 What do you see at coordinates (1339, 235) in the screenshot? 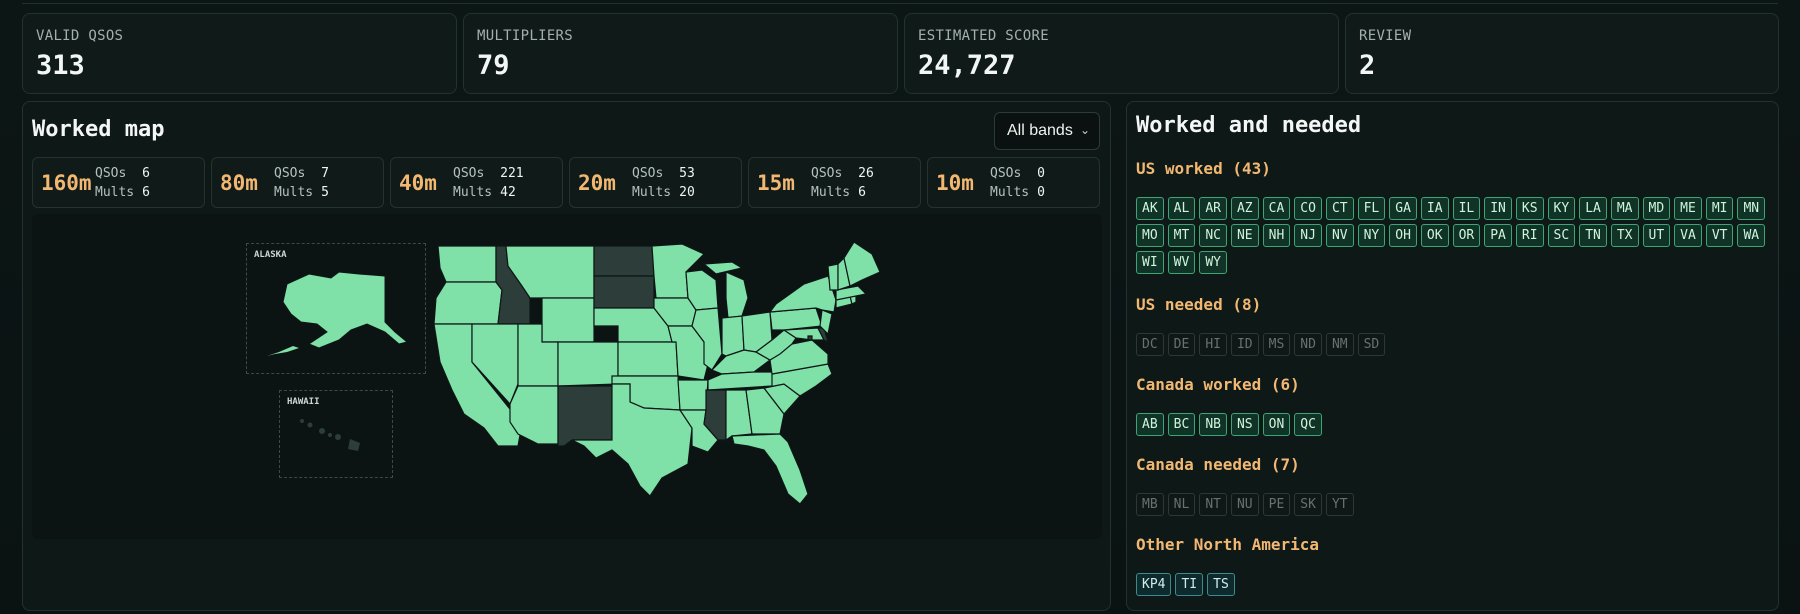
I see `region-chip-nv: NV` at bounding box center [1339, 235].